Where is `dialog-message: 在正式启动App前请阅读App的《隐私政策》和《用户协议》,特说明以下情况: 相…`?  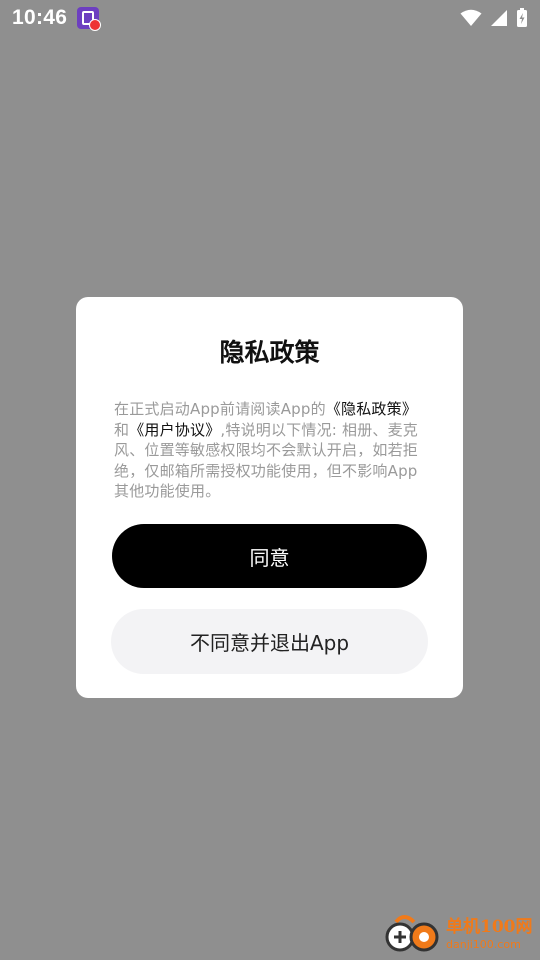
dialog-message: 在正式启动App前请阅读App的《隐私政策》和《用户协议》,特说明以下情况: 相… is located at coordinates (270, 450).